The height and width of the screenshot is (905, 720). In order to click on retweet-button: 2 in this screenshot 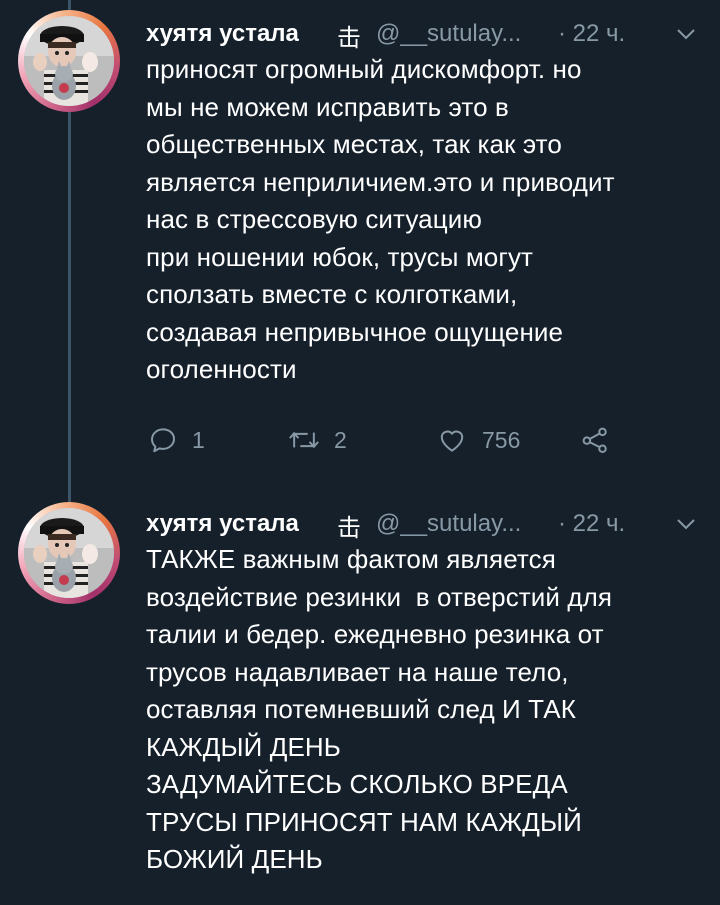, I will do `click(317, 440)`.